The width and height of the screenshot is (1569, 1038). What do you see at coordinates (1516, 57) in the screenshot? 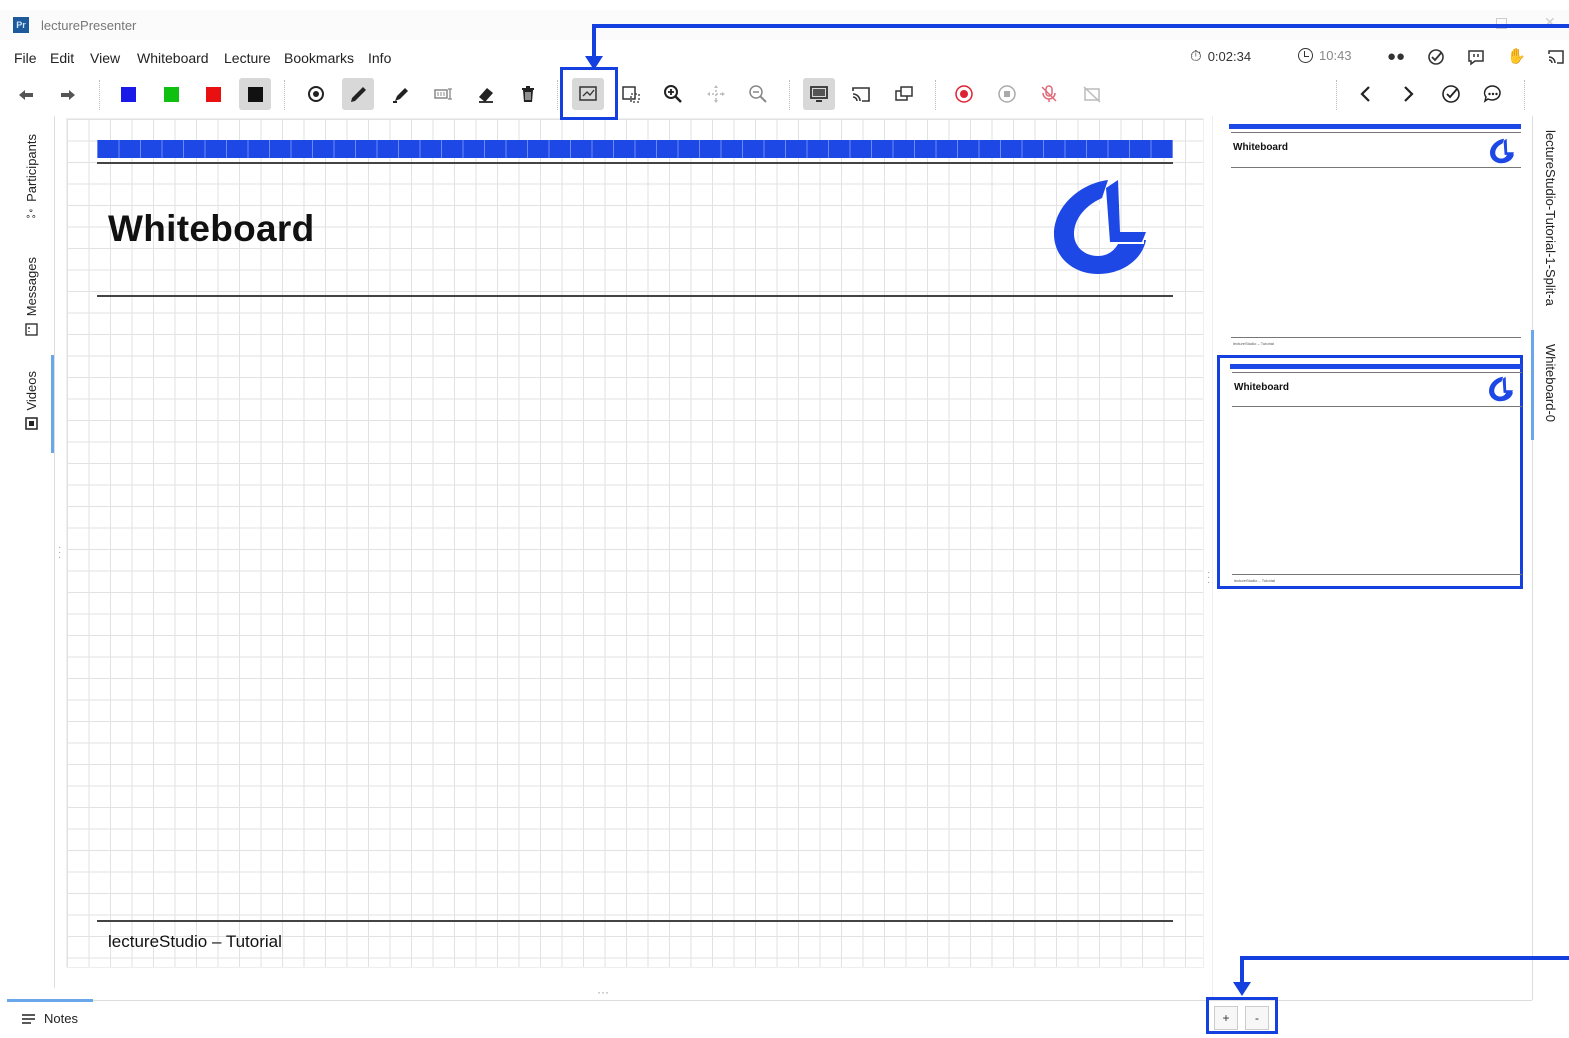
I see `raise-hand-icon: ✋` at bounding box center [1516, 57].